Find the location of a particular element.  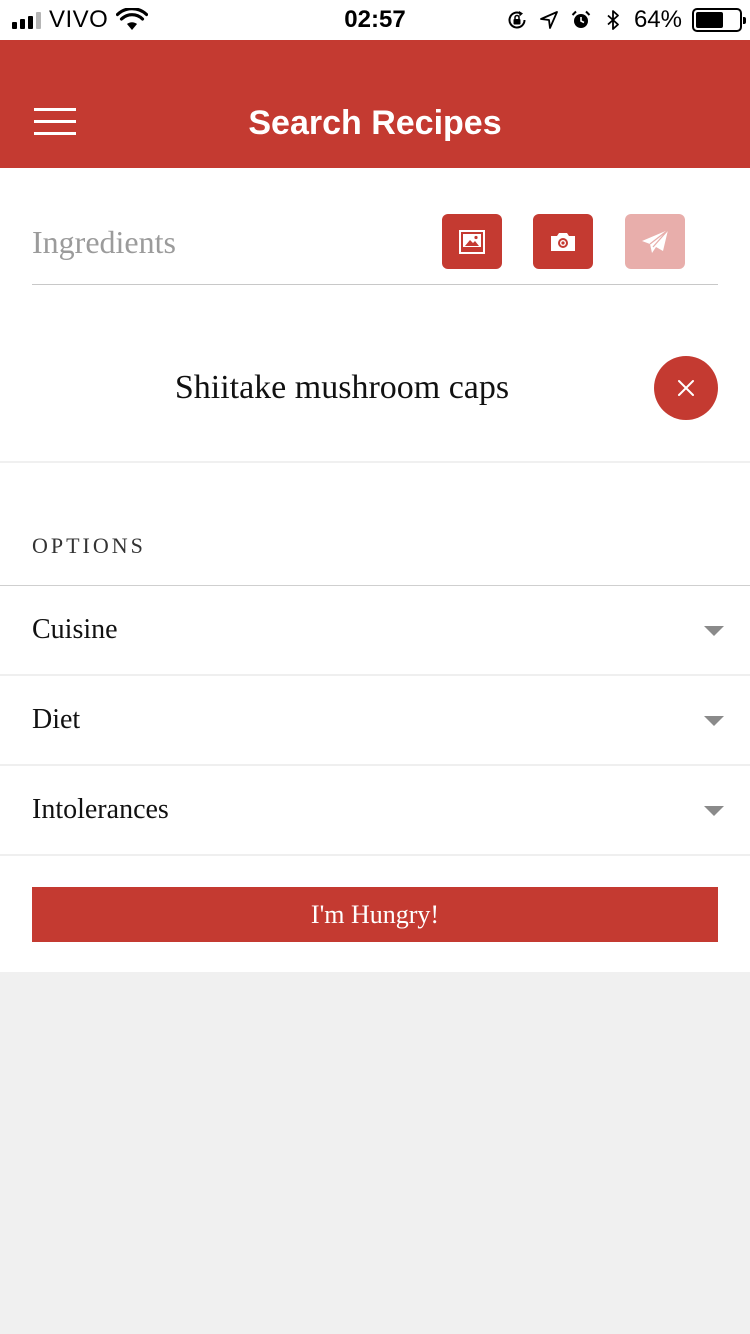

ingredients-underline is located at coordinates (375, 284).